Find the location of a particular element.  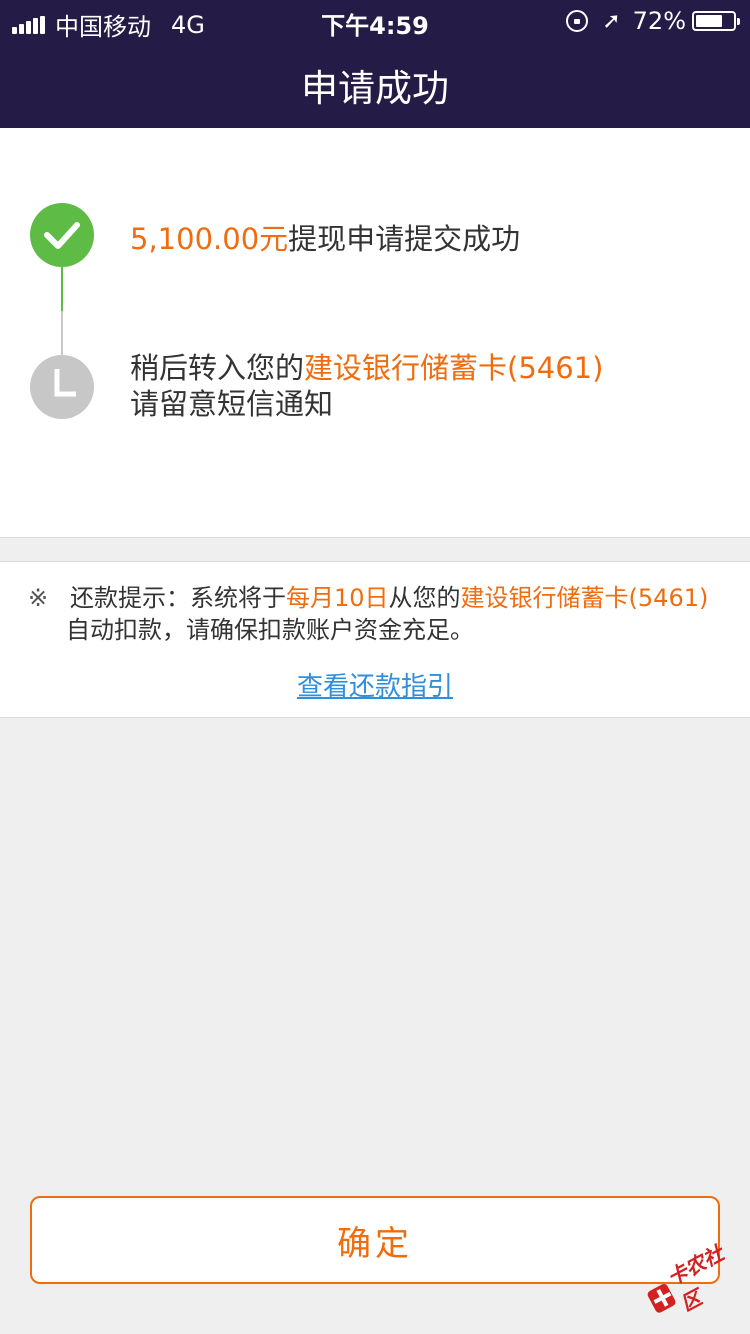

step-submitted-text: 5,100.00元提现申请提交成功 is located at coordinates (325, 237).